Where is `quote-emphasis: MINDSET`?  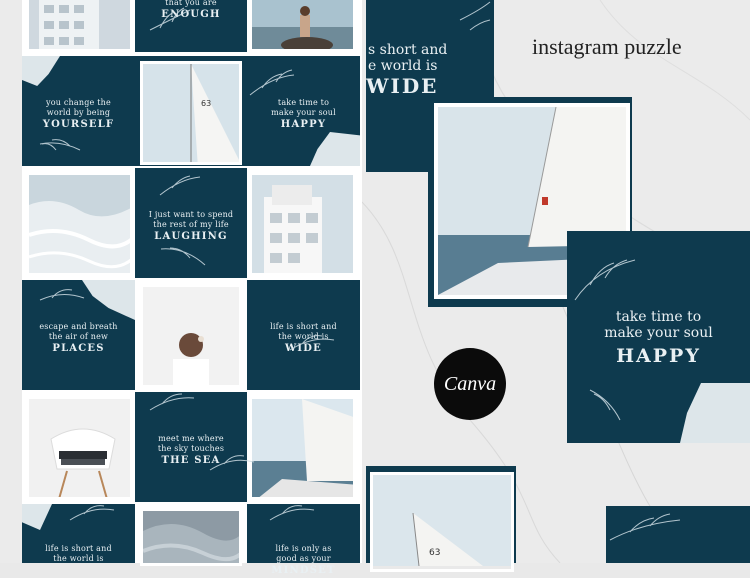
quote-emphasis: MINDSET is located at coordinates (303, 570).